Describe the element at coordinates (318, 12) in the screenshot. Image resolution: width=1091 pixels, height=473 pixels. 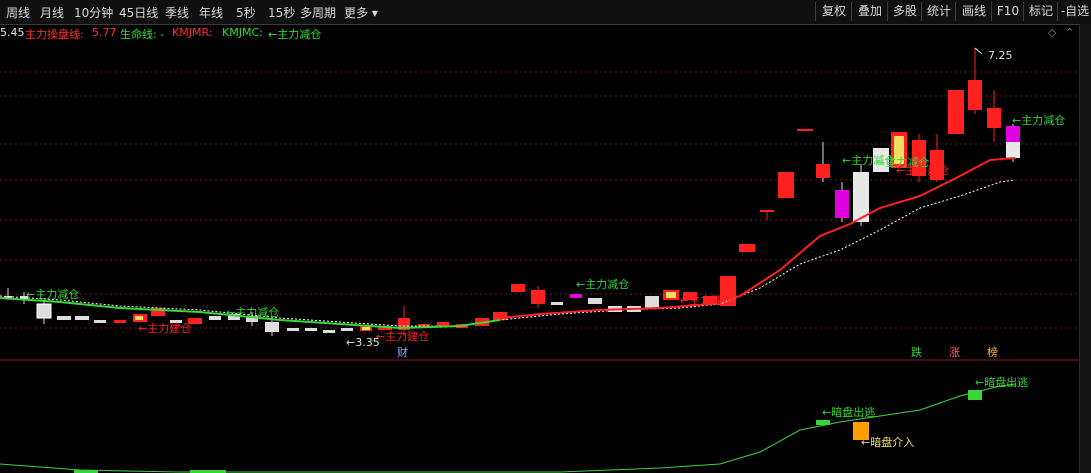
I see `period-tab-multi: 多周期` at that location.